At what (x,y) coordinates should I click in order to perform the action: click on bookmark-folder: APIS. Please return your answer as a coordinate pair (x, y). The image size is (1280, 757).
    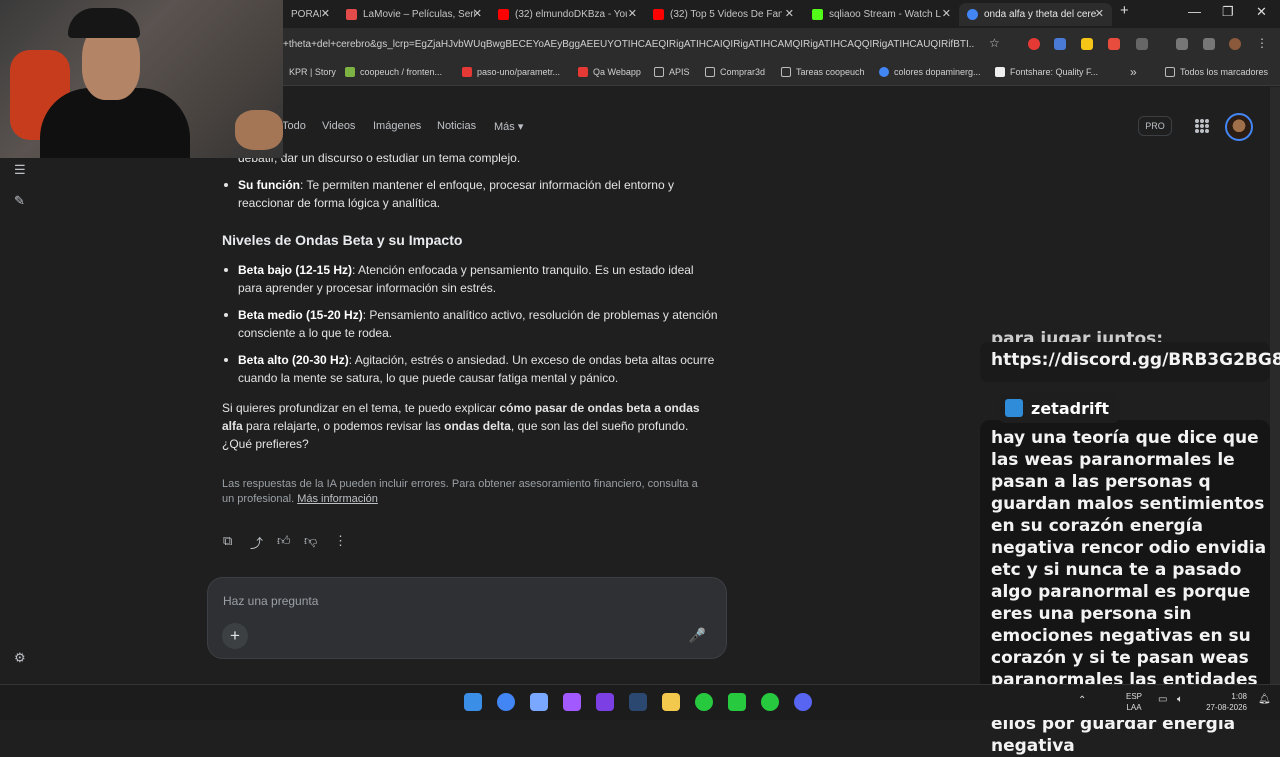
    Looking at the image, I should click on (672, 72).